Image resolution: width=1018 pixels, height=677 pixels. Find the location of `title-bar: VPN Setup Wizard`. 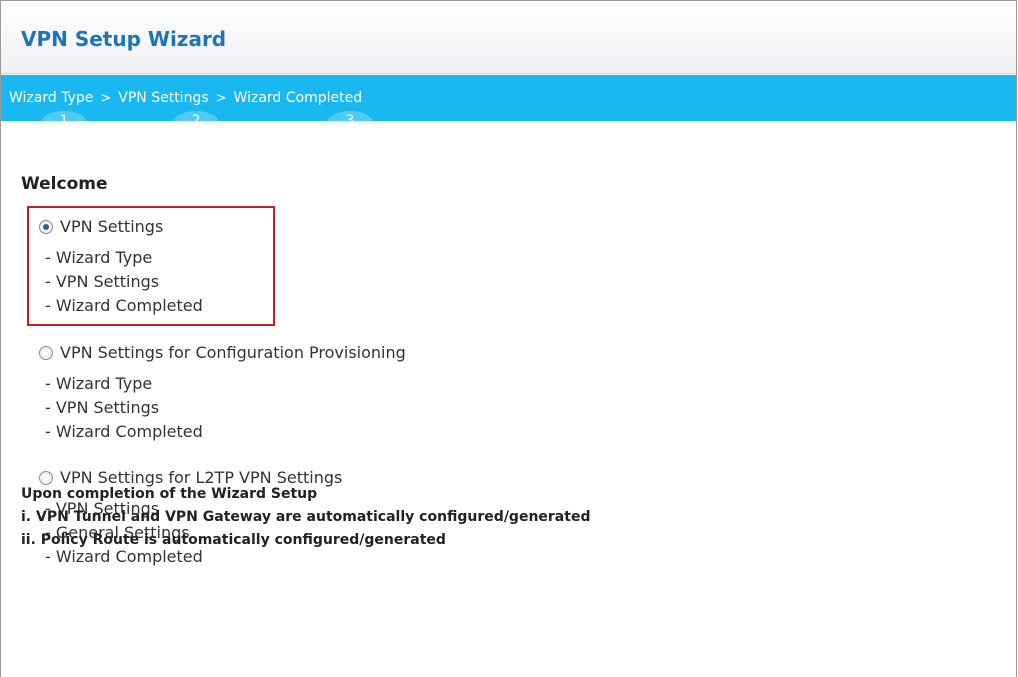

title-bar: VPN Setup Wizard is located at coordinates (508, 37).